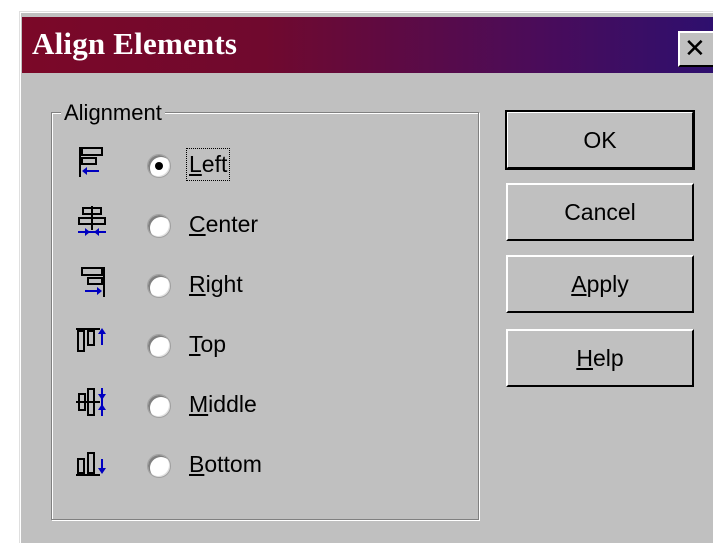  What do you see at coordinates (367, 45) in the screenshot?
I see `title-bar: Align Elements ✕` at bounding box center [367, 45].